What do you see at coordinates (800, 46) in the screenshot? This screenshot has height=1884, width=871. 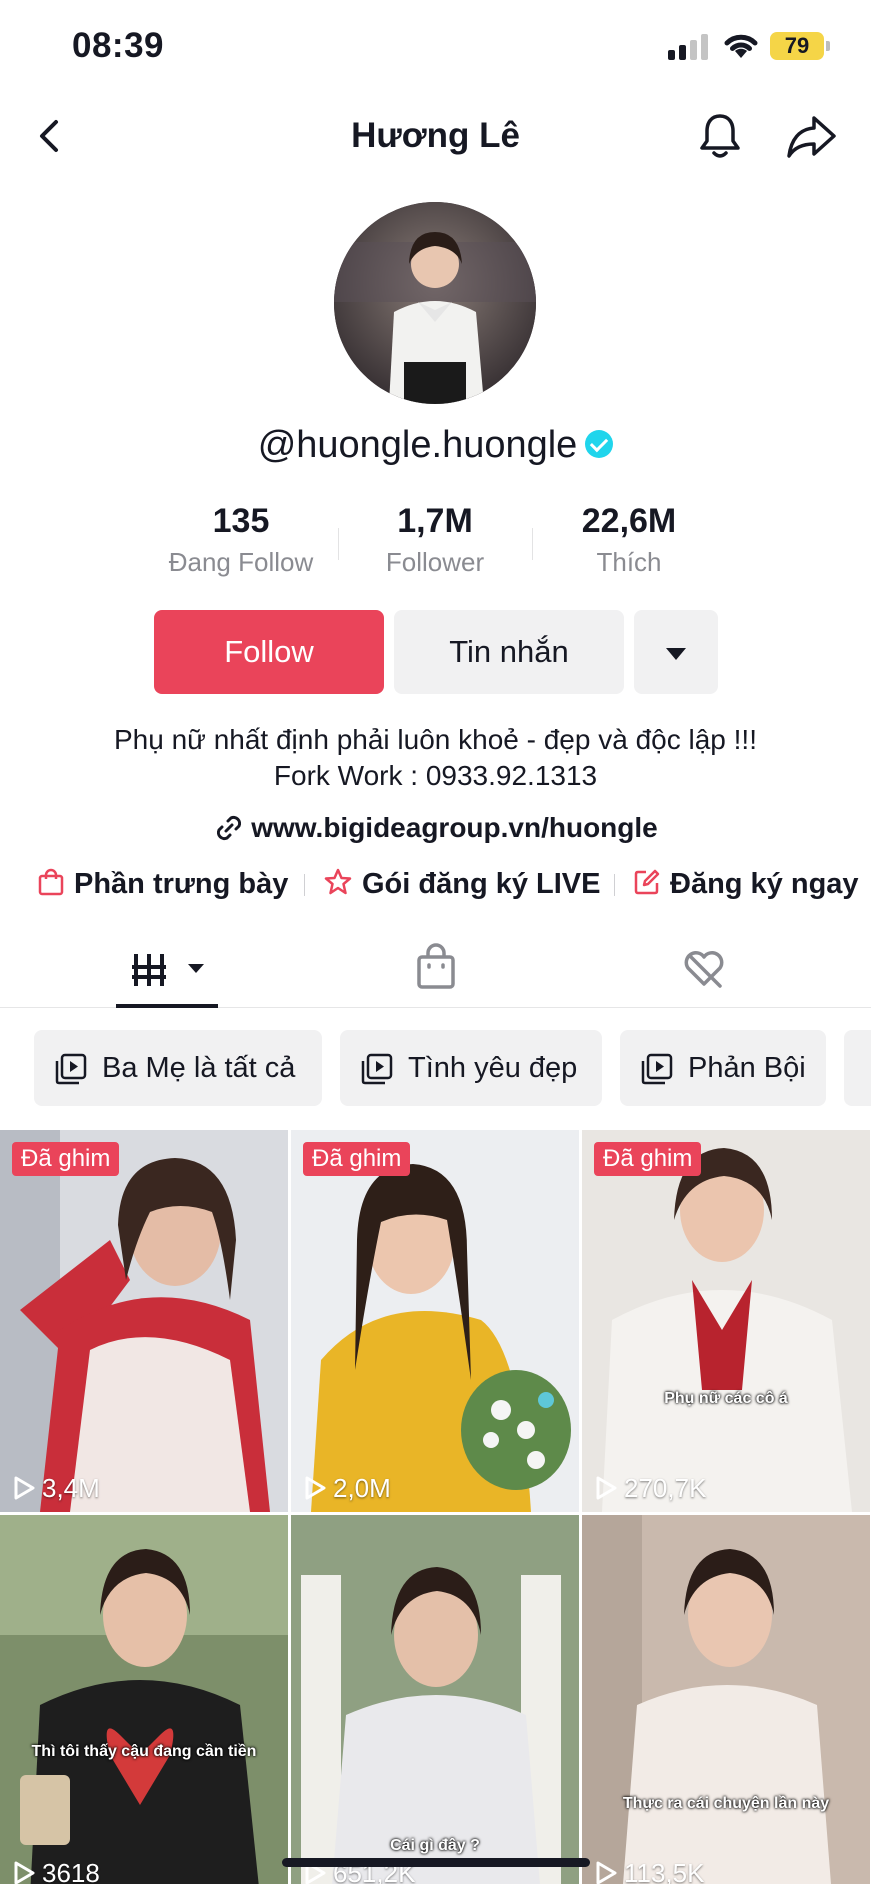 I see `battery-indicator: 79` at bounding box center [800, 46].